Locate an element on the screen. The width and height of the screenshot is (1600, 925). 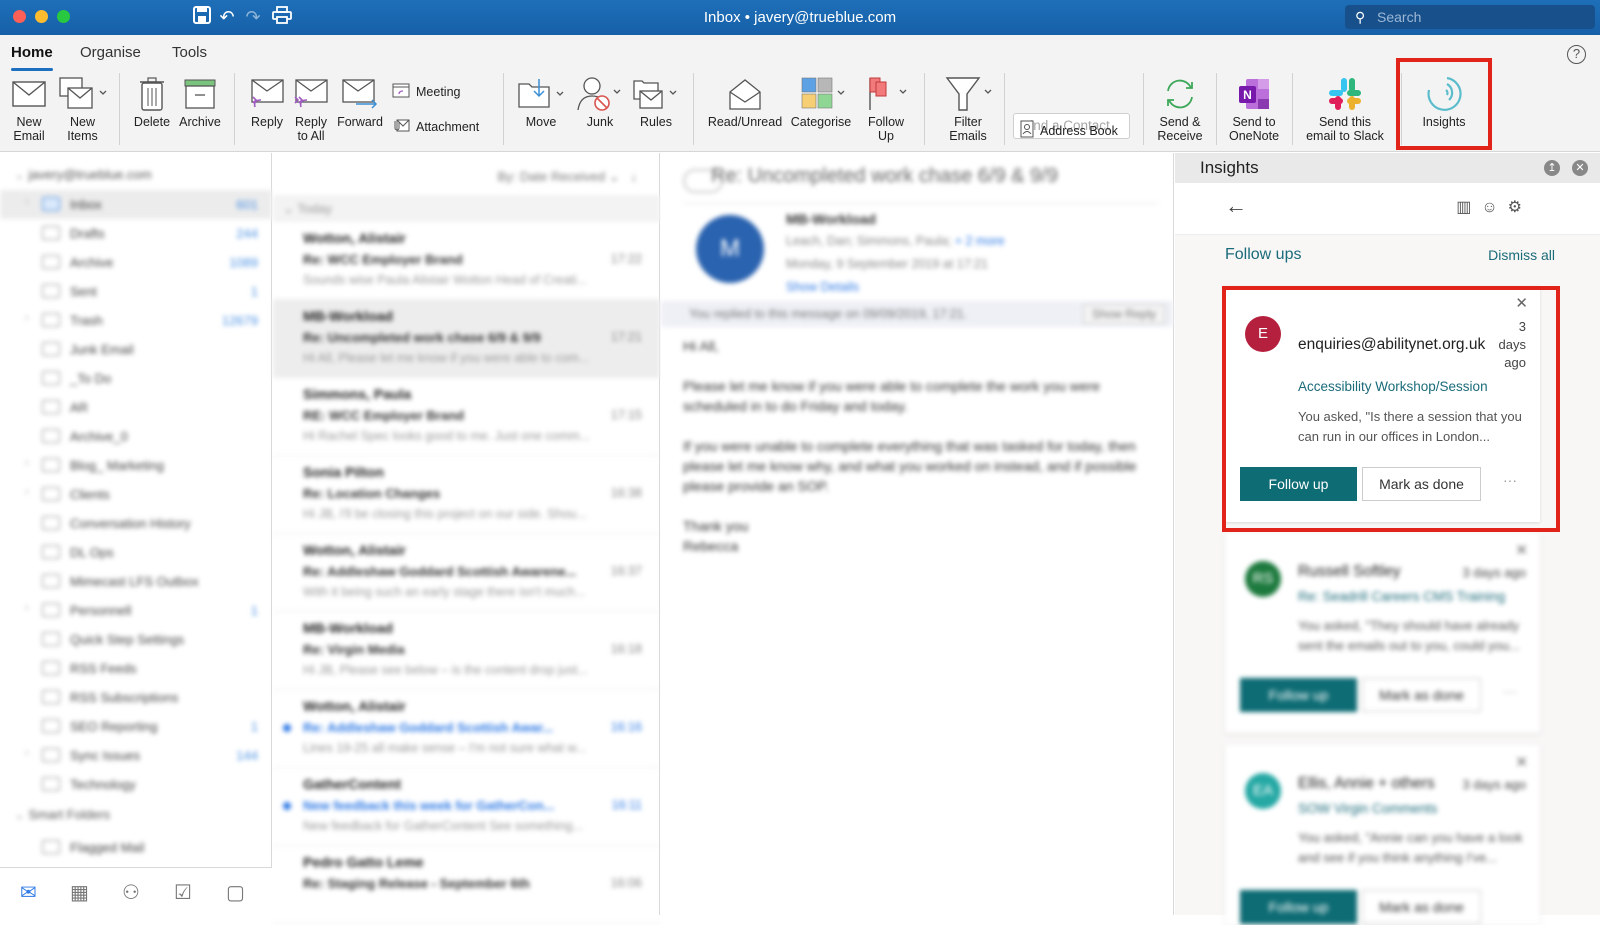
send-to-onenote-button: N Send to OneNote is located at coordinates (1254, 108).